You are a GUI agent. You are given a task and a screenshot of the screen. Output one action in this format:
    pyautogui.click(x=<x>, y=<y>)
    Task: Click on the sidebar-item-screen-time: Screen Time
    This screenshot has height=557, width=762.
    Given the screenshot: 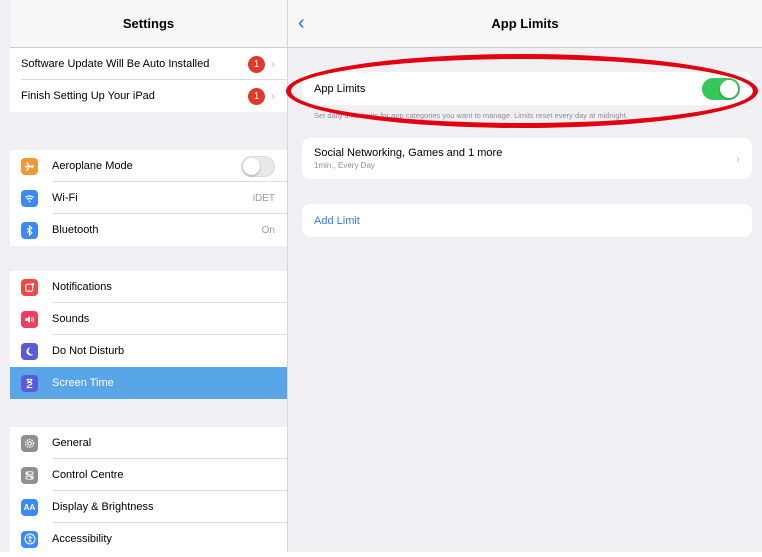 What is the action you would take?
    pyautogui.click(x=148, y=383)
    